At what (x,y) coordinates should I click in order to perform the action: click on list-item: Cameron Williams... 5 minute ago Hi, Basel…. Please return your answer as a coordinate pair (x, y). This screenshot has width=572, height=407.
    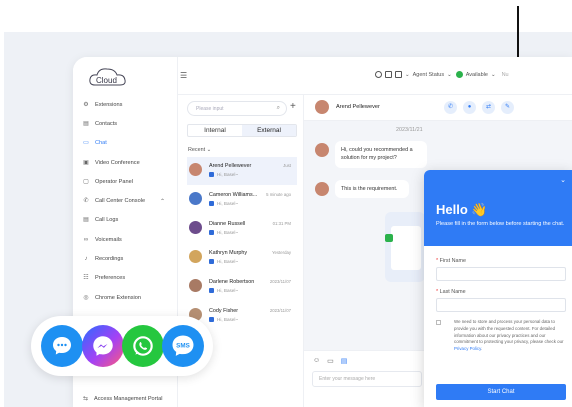
    Looking at the image, I should click on (242, 200).